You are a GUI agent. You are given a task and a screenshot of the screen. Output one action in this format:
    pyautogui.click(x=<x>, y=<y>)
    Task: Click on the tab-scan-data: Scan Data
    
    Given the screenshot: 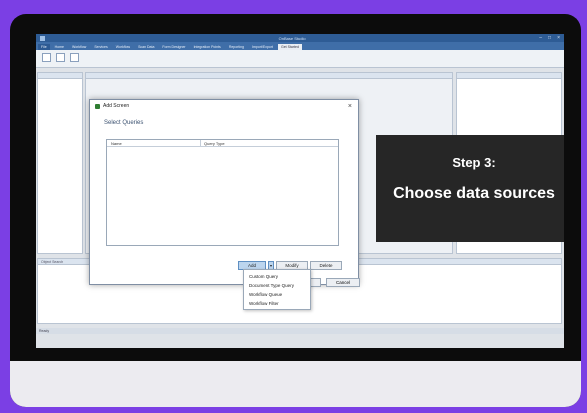 What is the action you would take?
    pyautogui.click(x=146, y=47)
    